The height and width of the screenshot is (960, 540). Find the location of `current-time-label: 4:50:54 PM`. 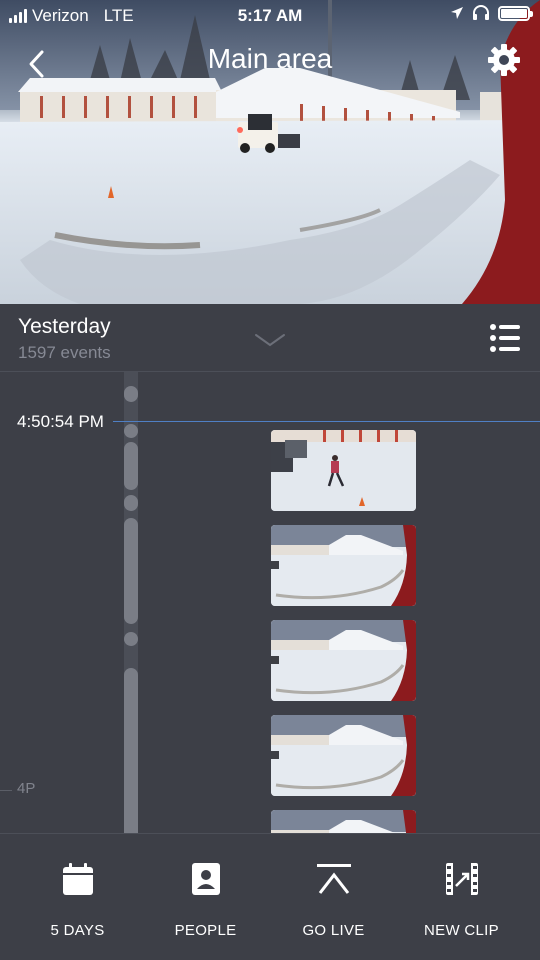

current-time-label: 4:50:54 PM is located at coordinates (60, 421).